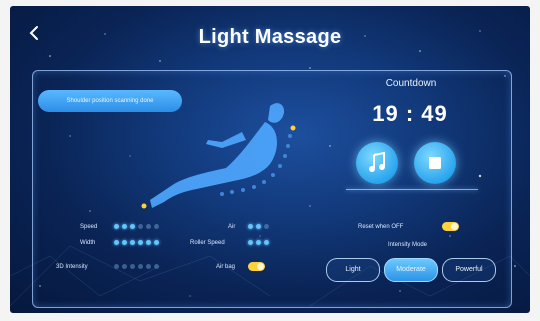  I want to click on stop-button, so click(435, 163).